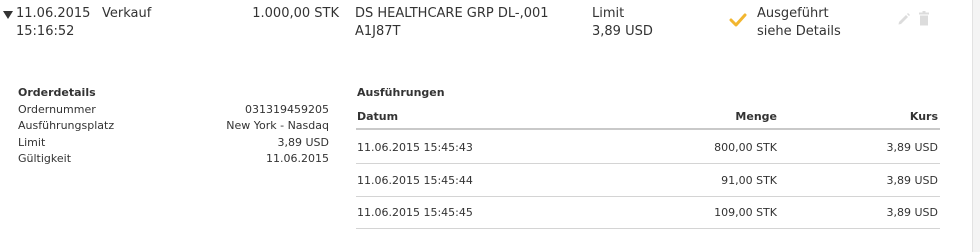  What do you see at coordinates (793, 13) in the screenshot?
I see `status-label: Ausgeführt` at bounding box center [793, 13].